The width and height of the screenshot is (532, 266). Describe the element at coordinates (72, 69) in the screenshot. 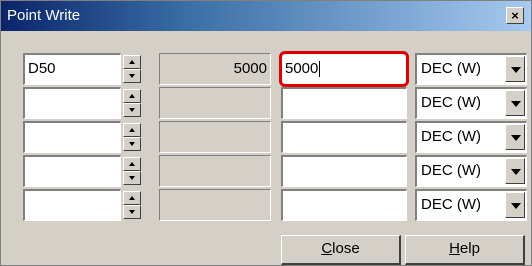

I see `device-field: D50` at that location.